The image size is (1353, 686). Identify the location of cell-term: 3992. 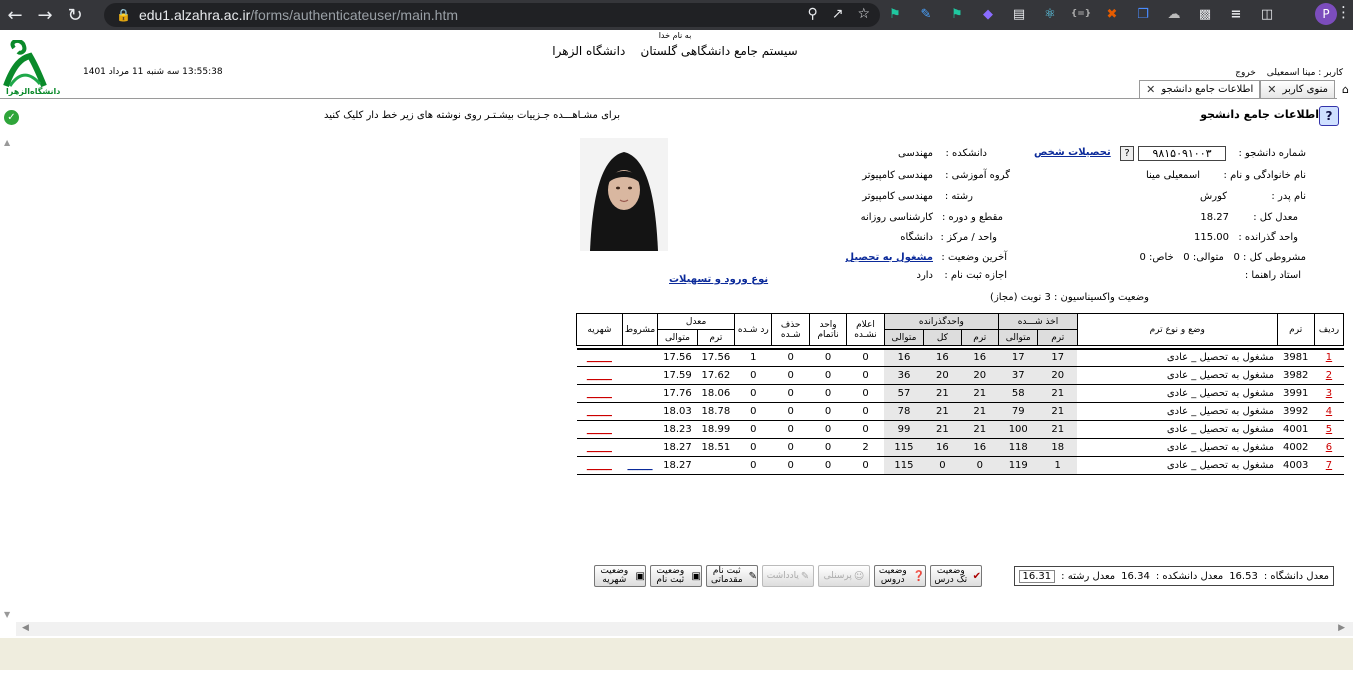
(1296, 411).